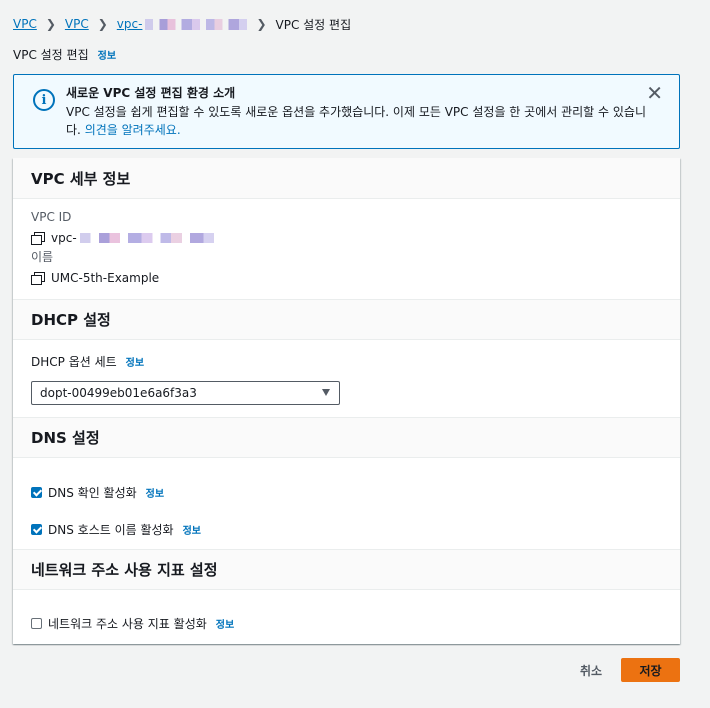 This screenshot has height=708, width=710. I want to click on dhcp-option-select: dopt-00499eb01e6a6f3a3, so click(185, 393).